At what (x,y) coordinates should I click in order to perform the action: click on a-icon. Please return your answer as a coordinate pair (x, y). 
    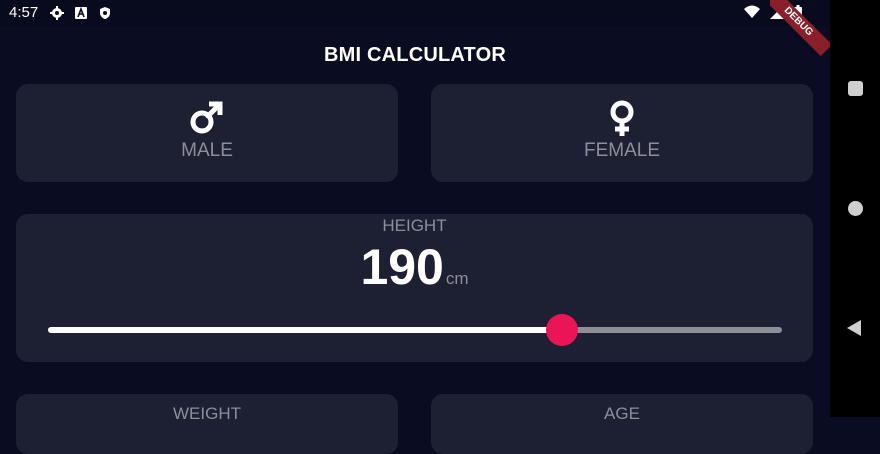
    Looking at the image, I should click on (81, 13).